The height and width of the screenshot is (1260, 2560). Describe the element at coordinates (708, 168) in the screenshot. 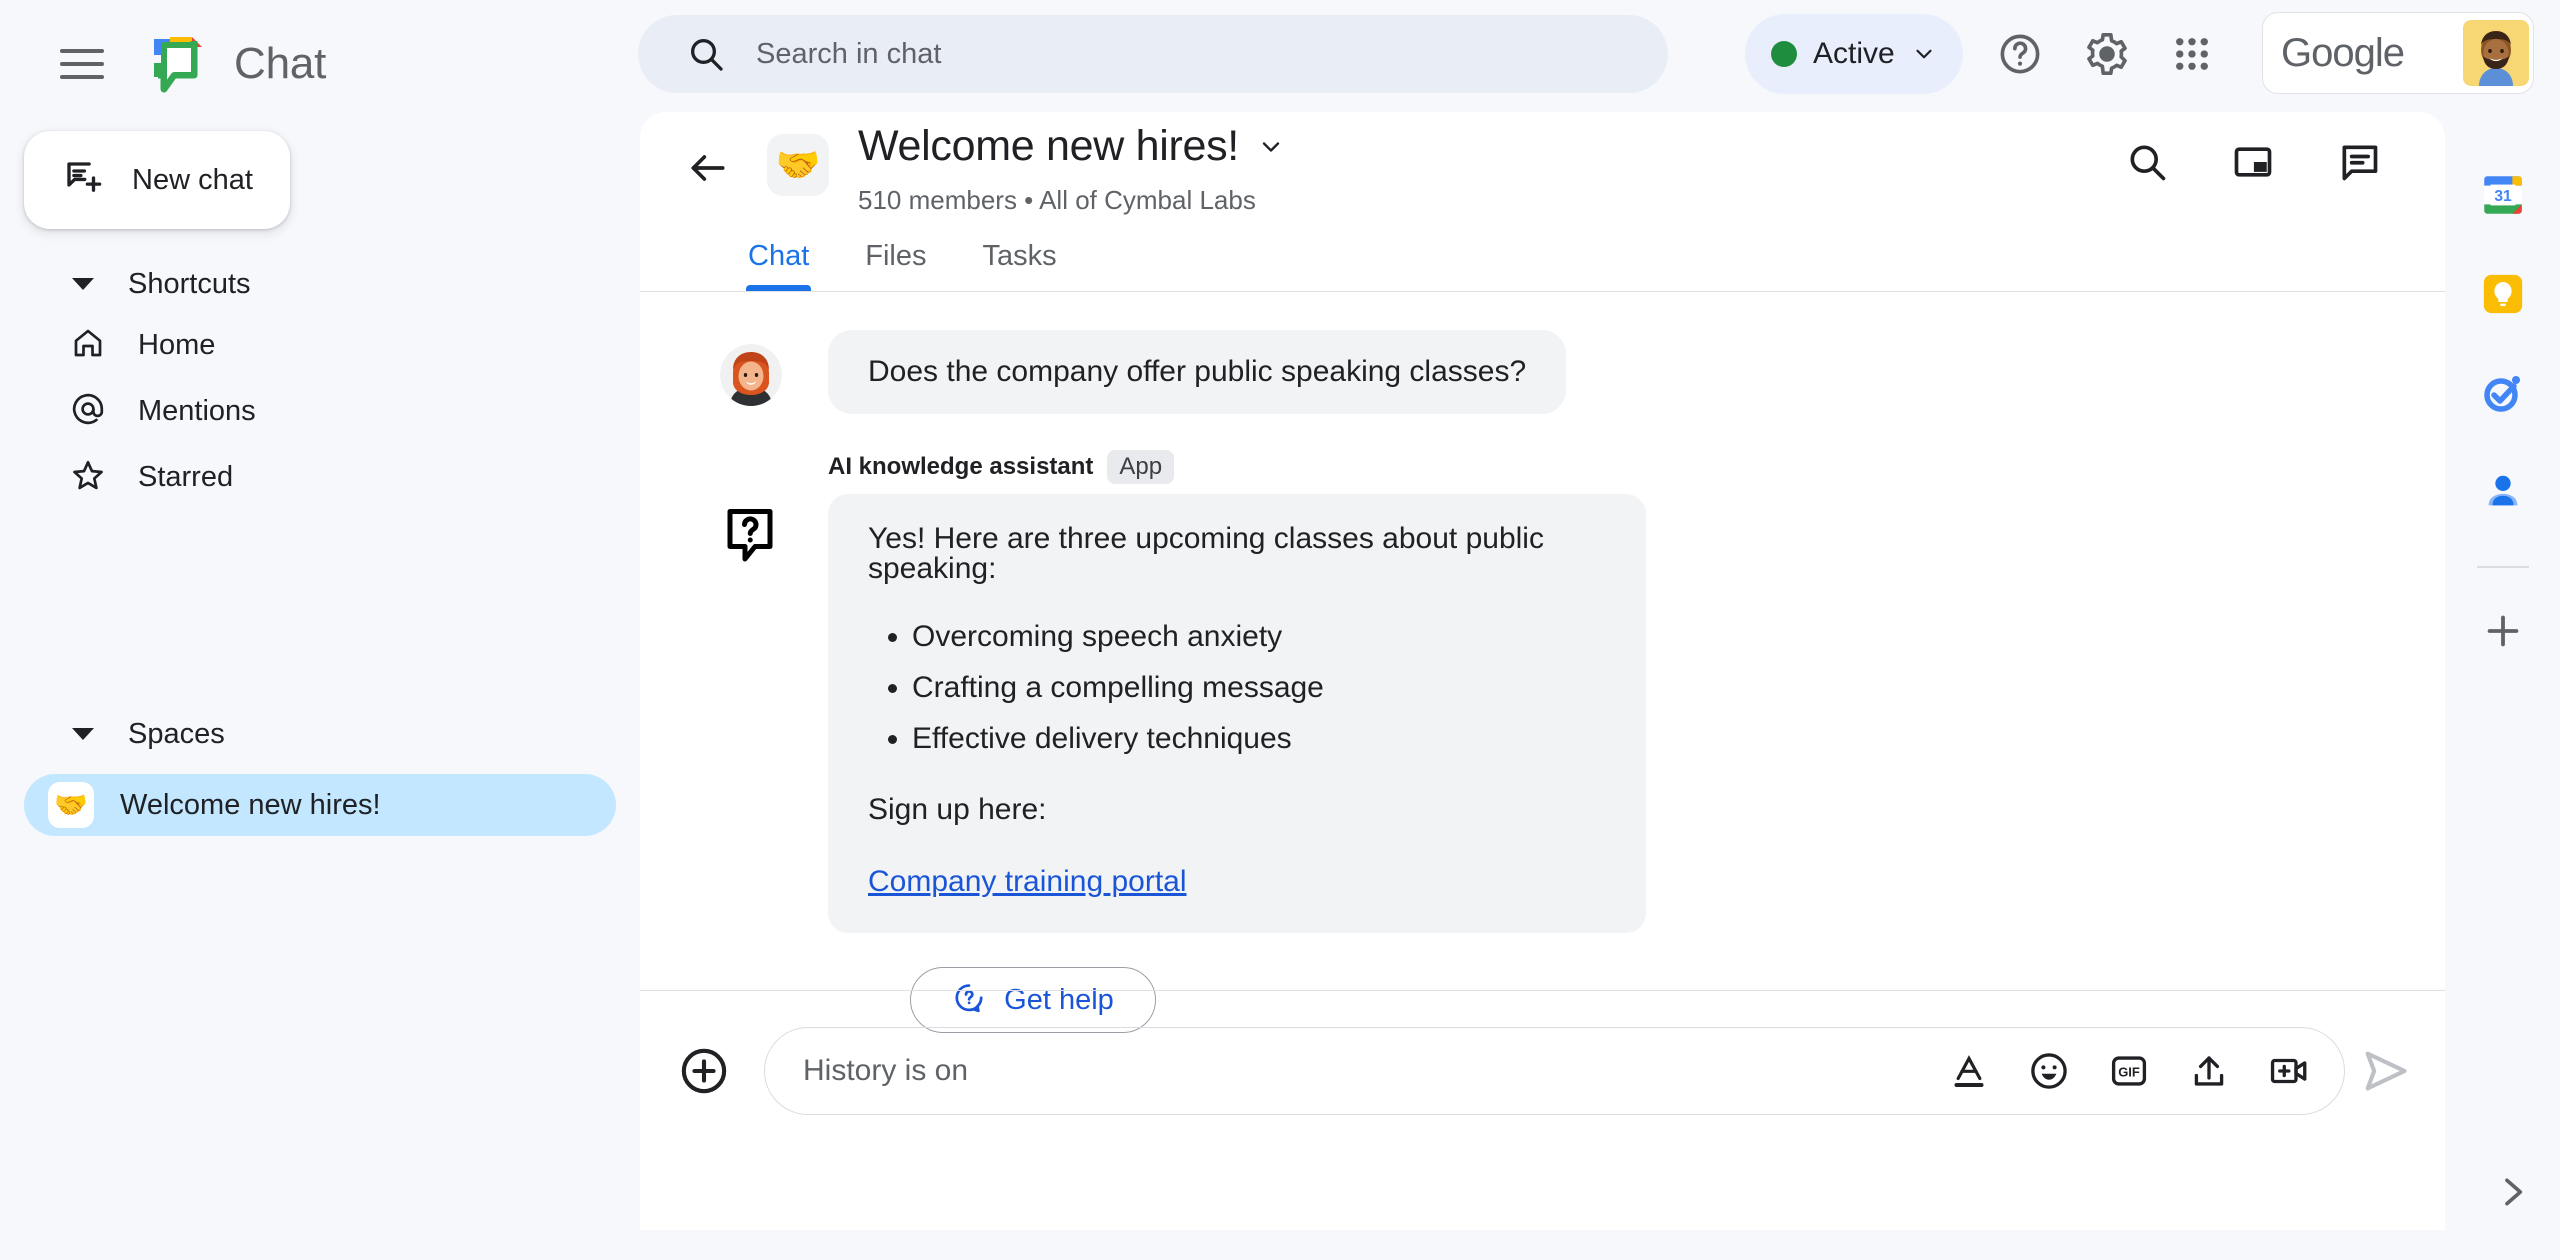

I see `back-arrow-icon` at that location.